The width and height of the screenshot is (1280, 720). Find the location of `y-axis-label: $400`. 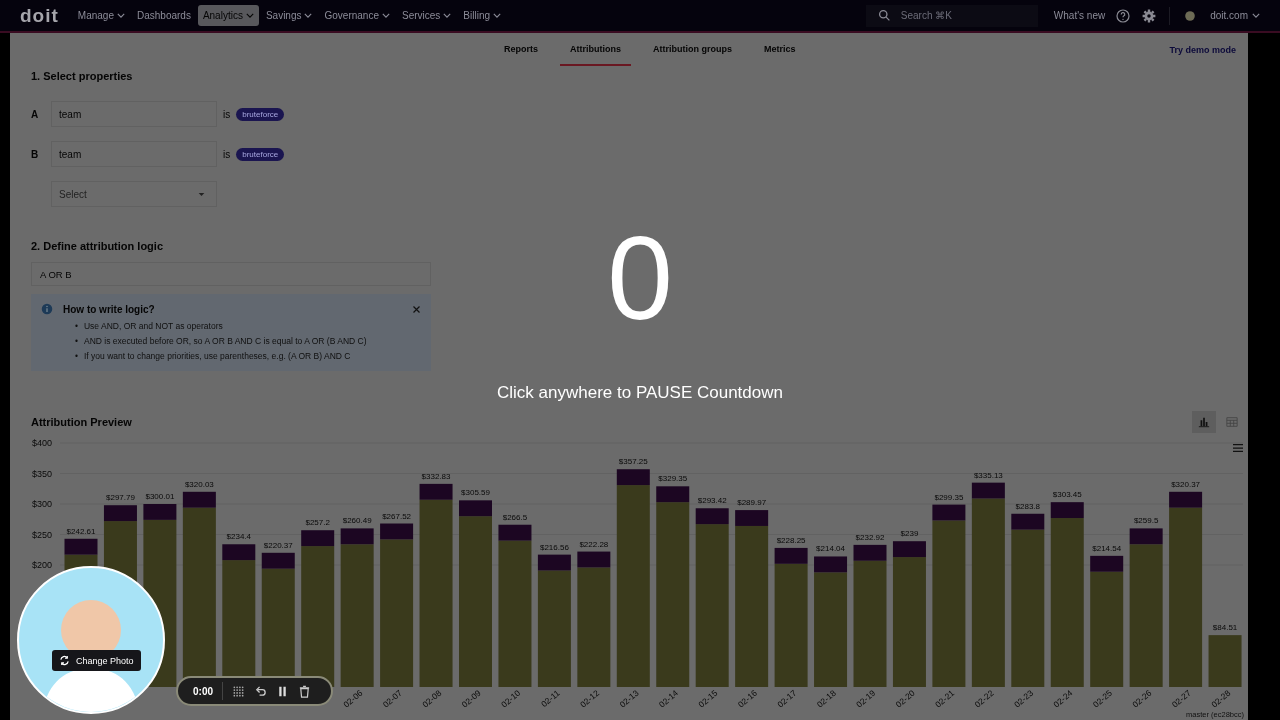

y-axis-label: $400 is located at coordinates (41, 443).